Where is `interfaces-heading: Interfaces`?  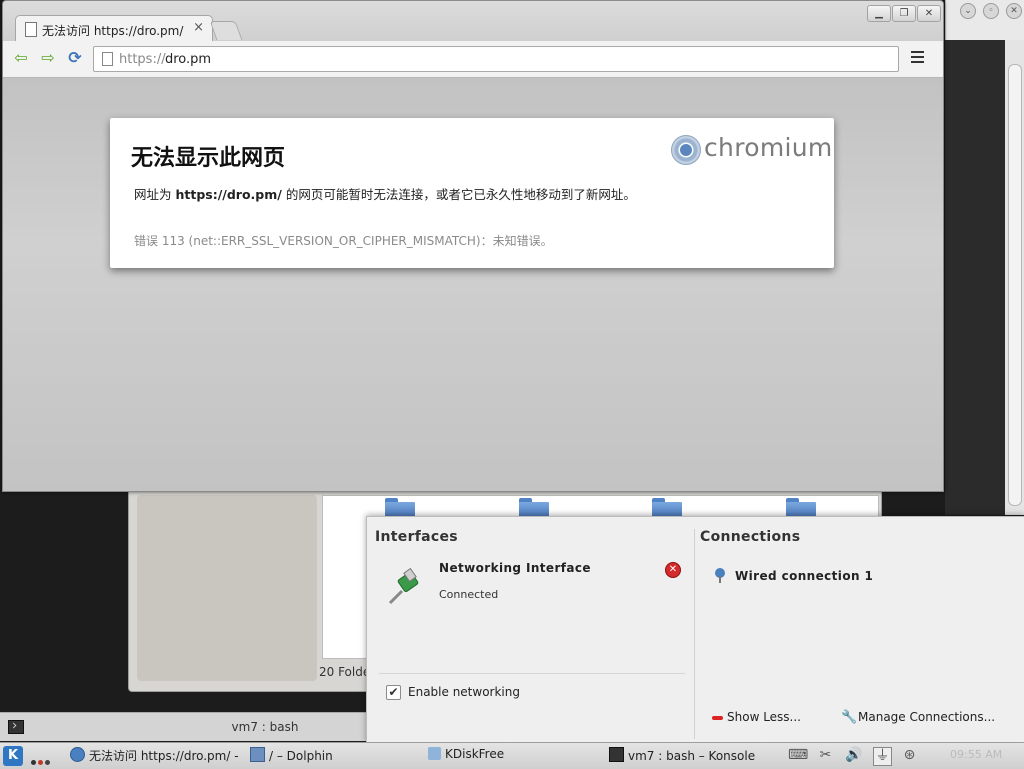
interfaces-heading: Interfaces is located at coordinates (416, 537).